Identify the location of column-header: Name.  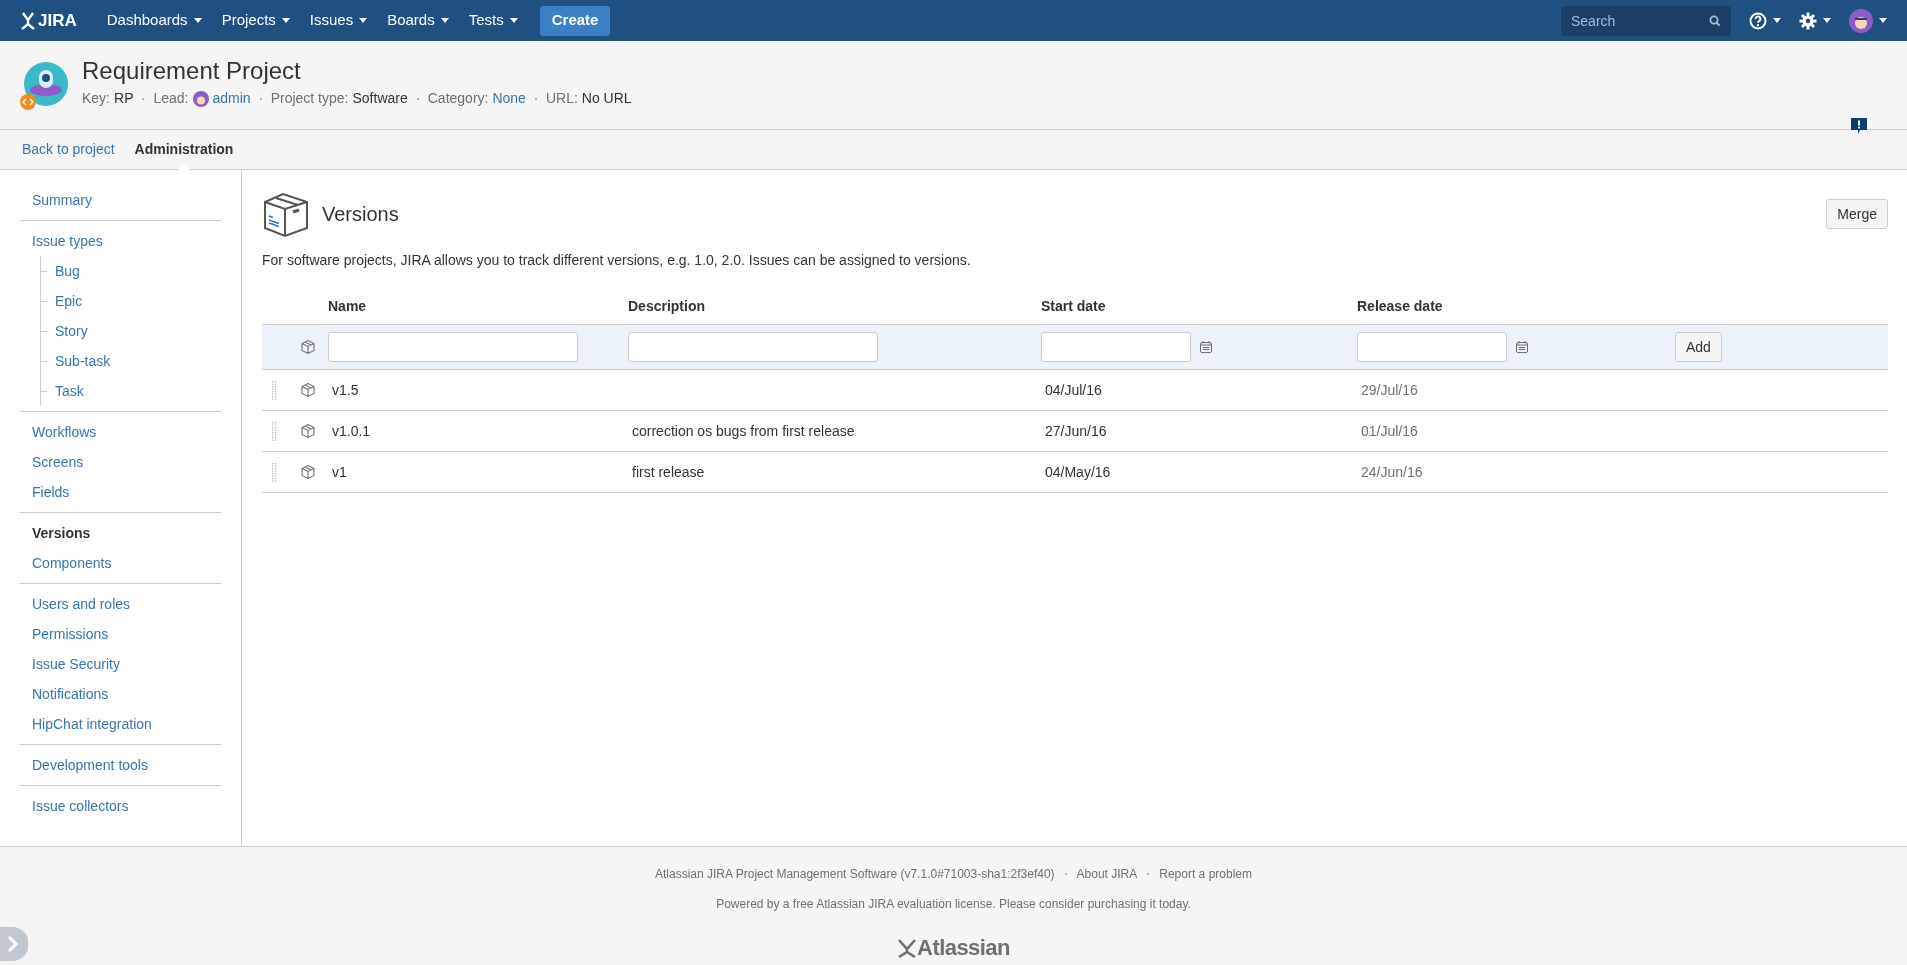
(347, 306).